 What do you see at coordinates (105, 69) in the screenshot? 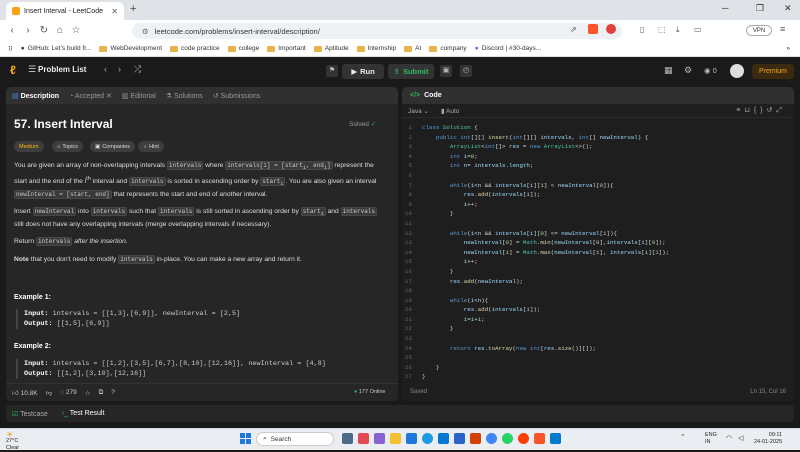
I see `prev-problem-icon: ‹` at bounding box center [105, 69].